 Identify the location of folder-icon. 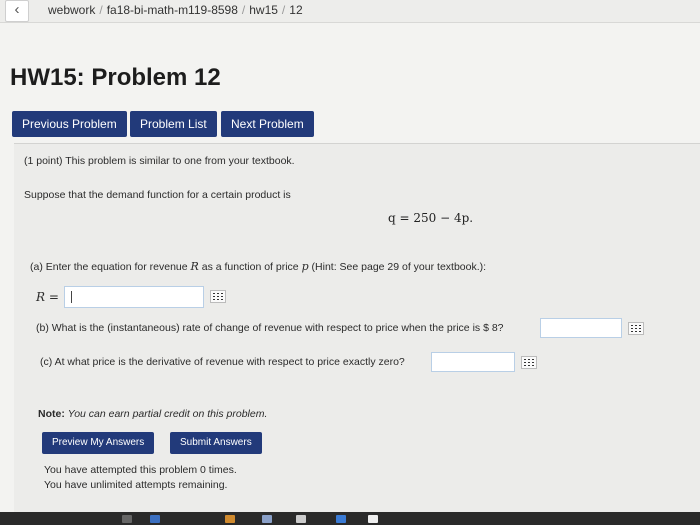
(230, 519).